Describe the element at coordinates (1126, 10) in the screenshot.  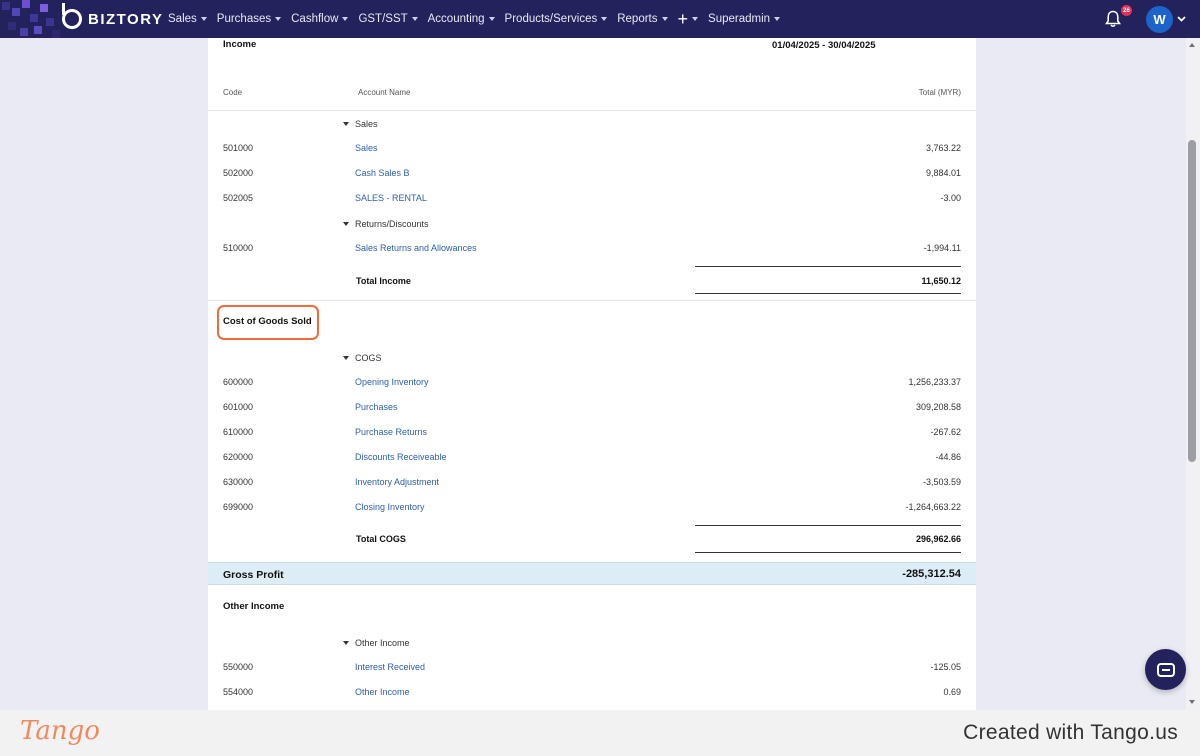
I see `notification-badge: 26` at that location.